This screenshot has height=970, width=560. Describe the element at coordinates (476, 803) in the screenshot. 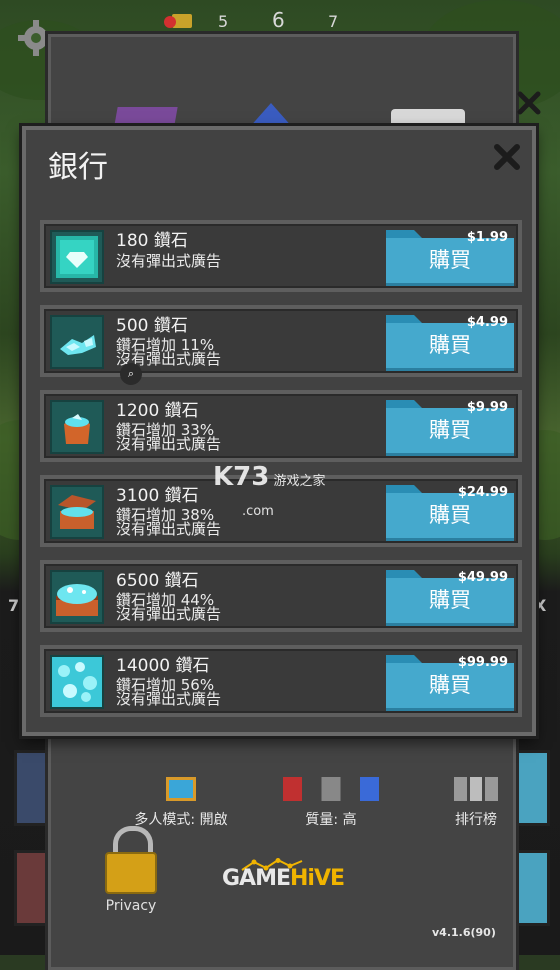

I see `leaderboard-button: 排行榜` at that location.